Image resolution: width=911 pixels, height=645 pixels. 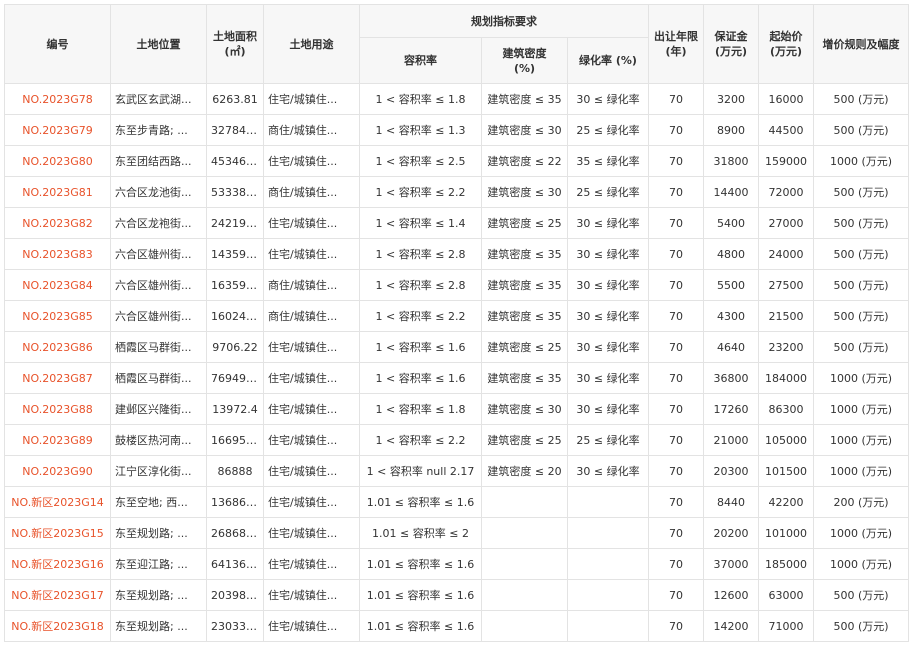 I want to click on cell-id: NO.2023G89, so click(x=57, y=440).